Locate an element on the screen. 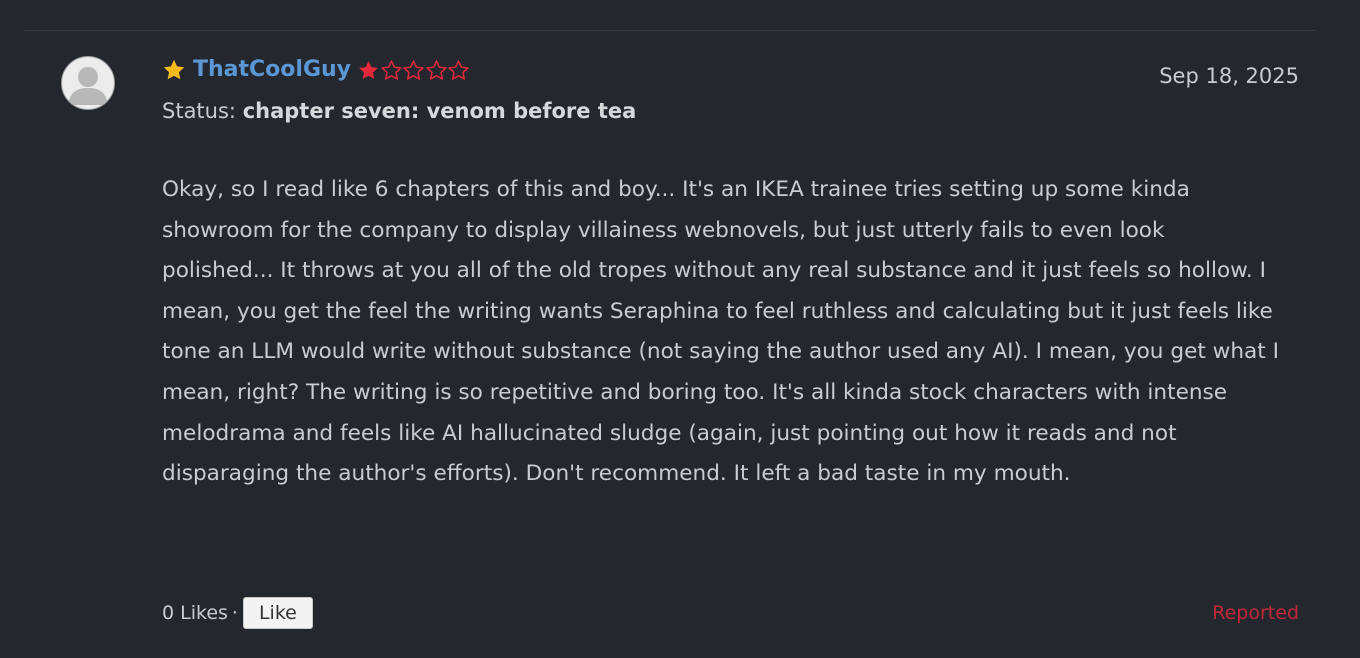 This screenshot has width=1360, height=658. review-footer: 0 Likes · Like is located at coordinates (237, 613).